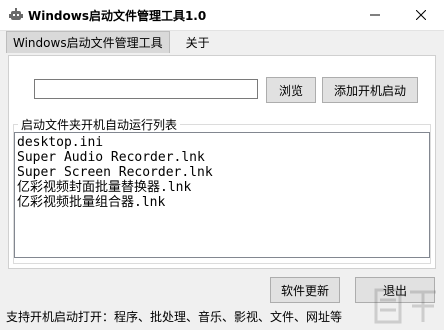 The image size is (444, 330). What do you see at coordinates (174, 317) in the screenshot?
I see `status-text: 支持开机启动打开：程序、批处理、音乐、影视、文件、网址等` at bounding box center [174, 317].